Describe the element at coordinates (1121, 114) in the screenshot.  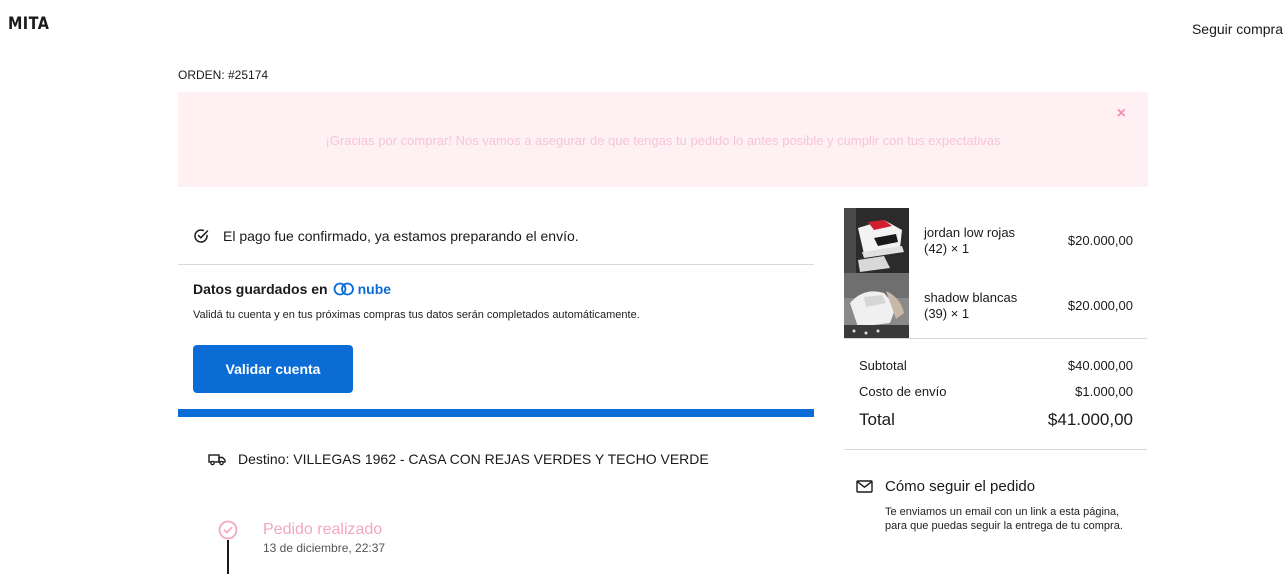
I see `close-icon: ×` at that location.